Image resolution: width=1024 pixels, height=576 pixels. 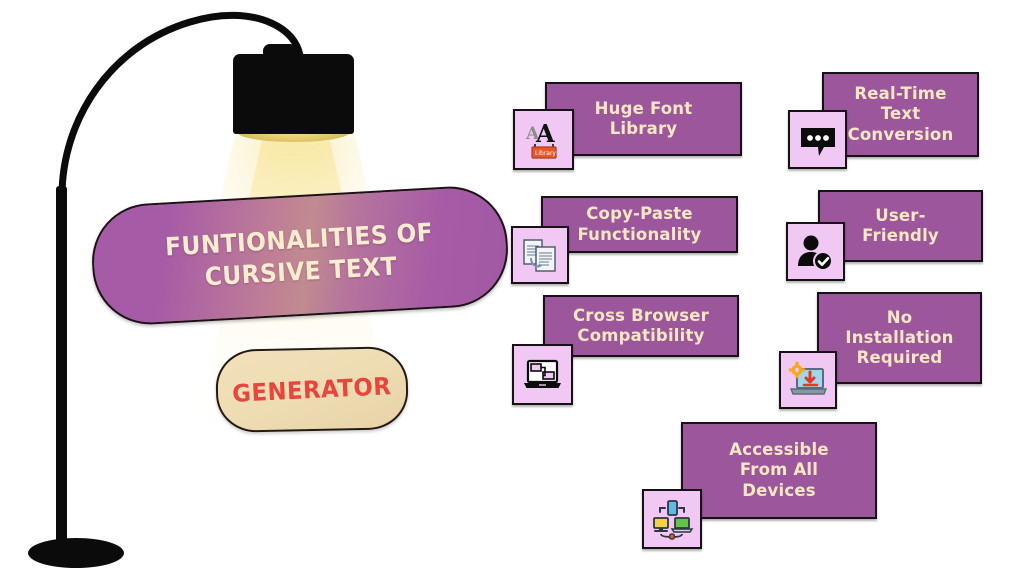 I want to click on feature-icon-box-accessible-from-all-devices, so click(x=672, y=519).